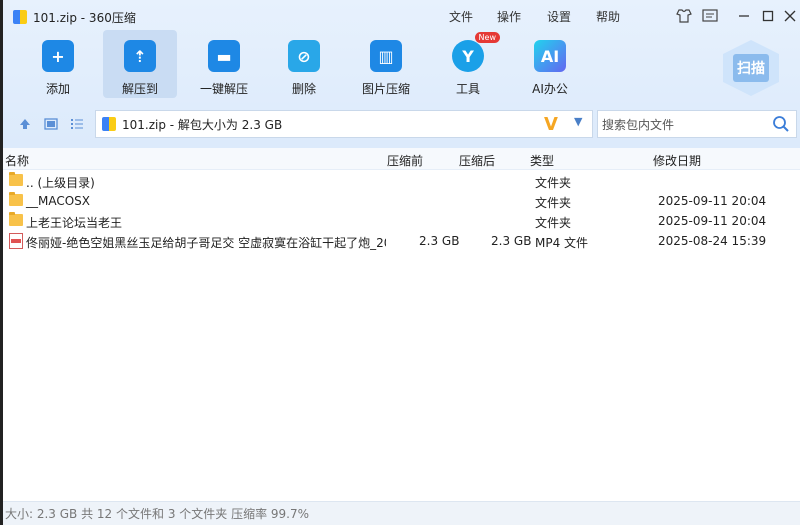 This screenshot has height=525, width=800. I want to click on status-bar: 大小: 2.3 GB 共 12 个文件和 3 个文件夹 压缩率 99.7%, so click(401, 513).